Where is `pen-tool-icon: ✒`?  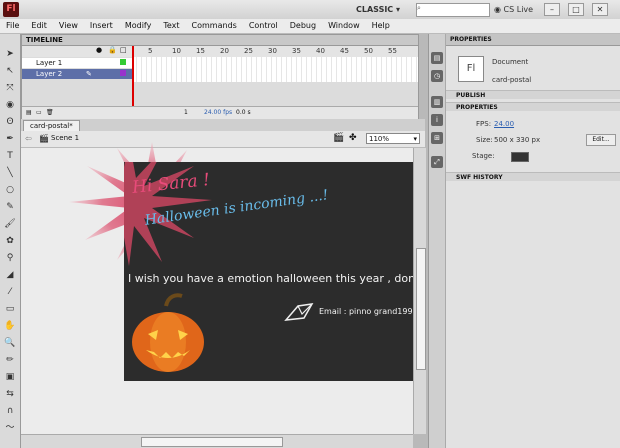 pen-tool-icon: ✒ is located at coordinates (10, 139).